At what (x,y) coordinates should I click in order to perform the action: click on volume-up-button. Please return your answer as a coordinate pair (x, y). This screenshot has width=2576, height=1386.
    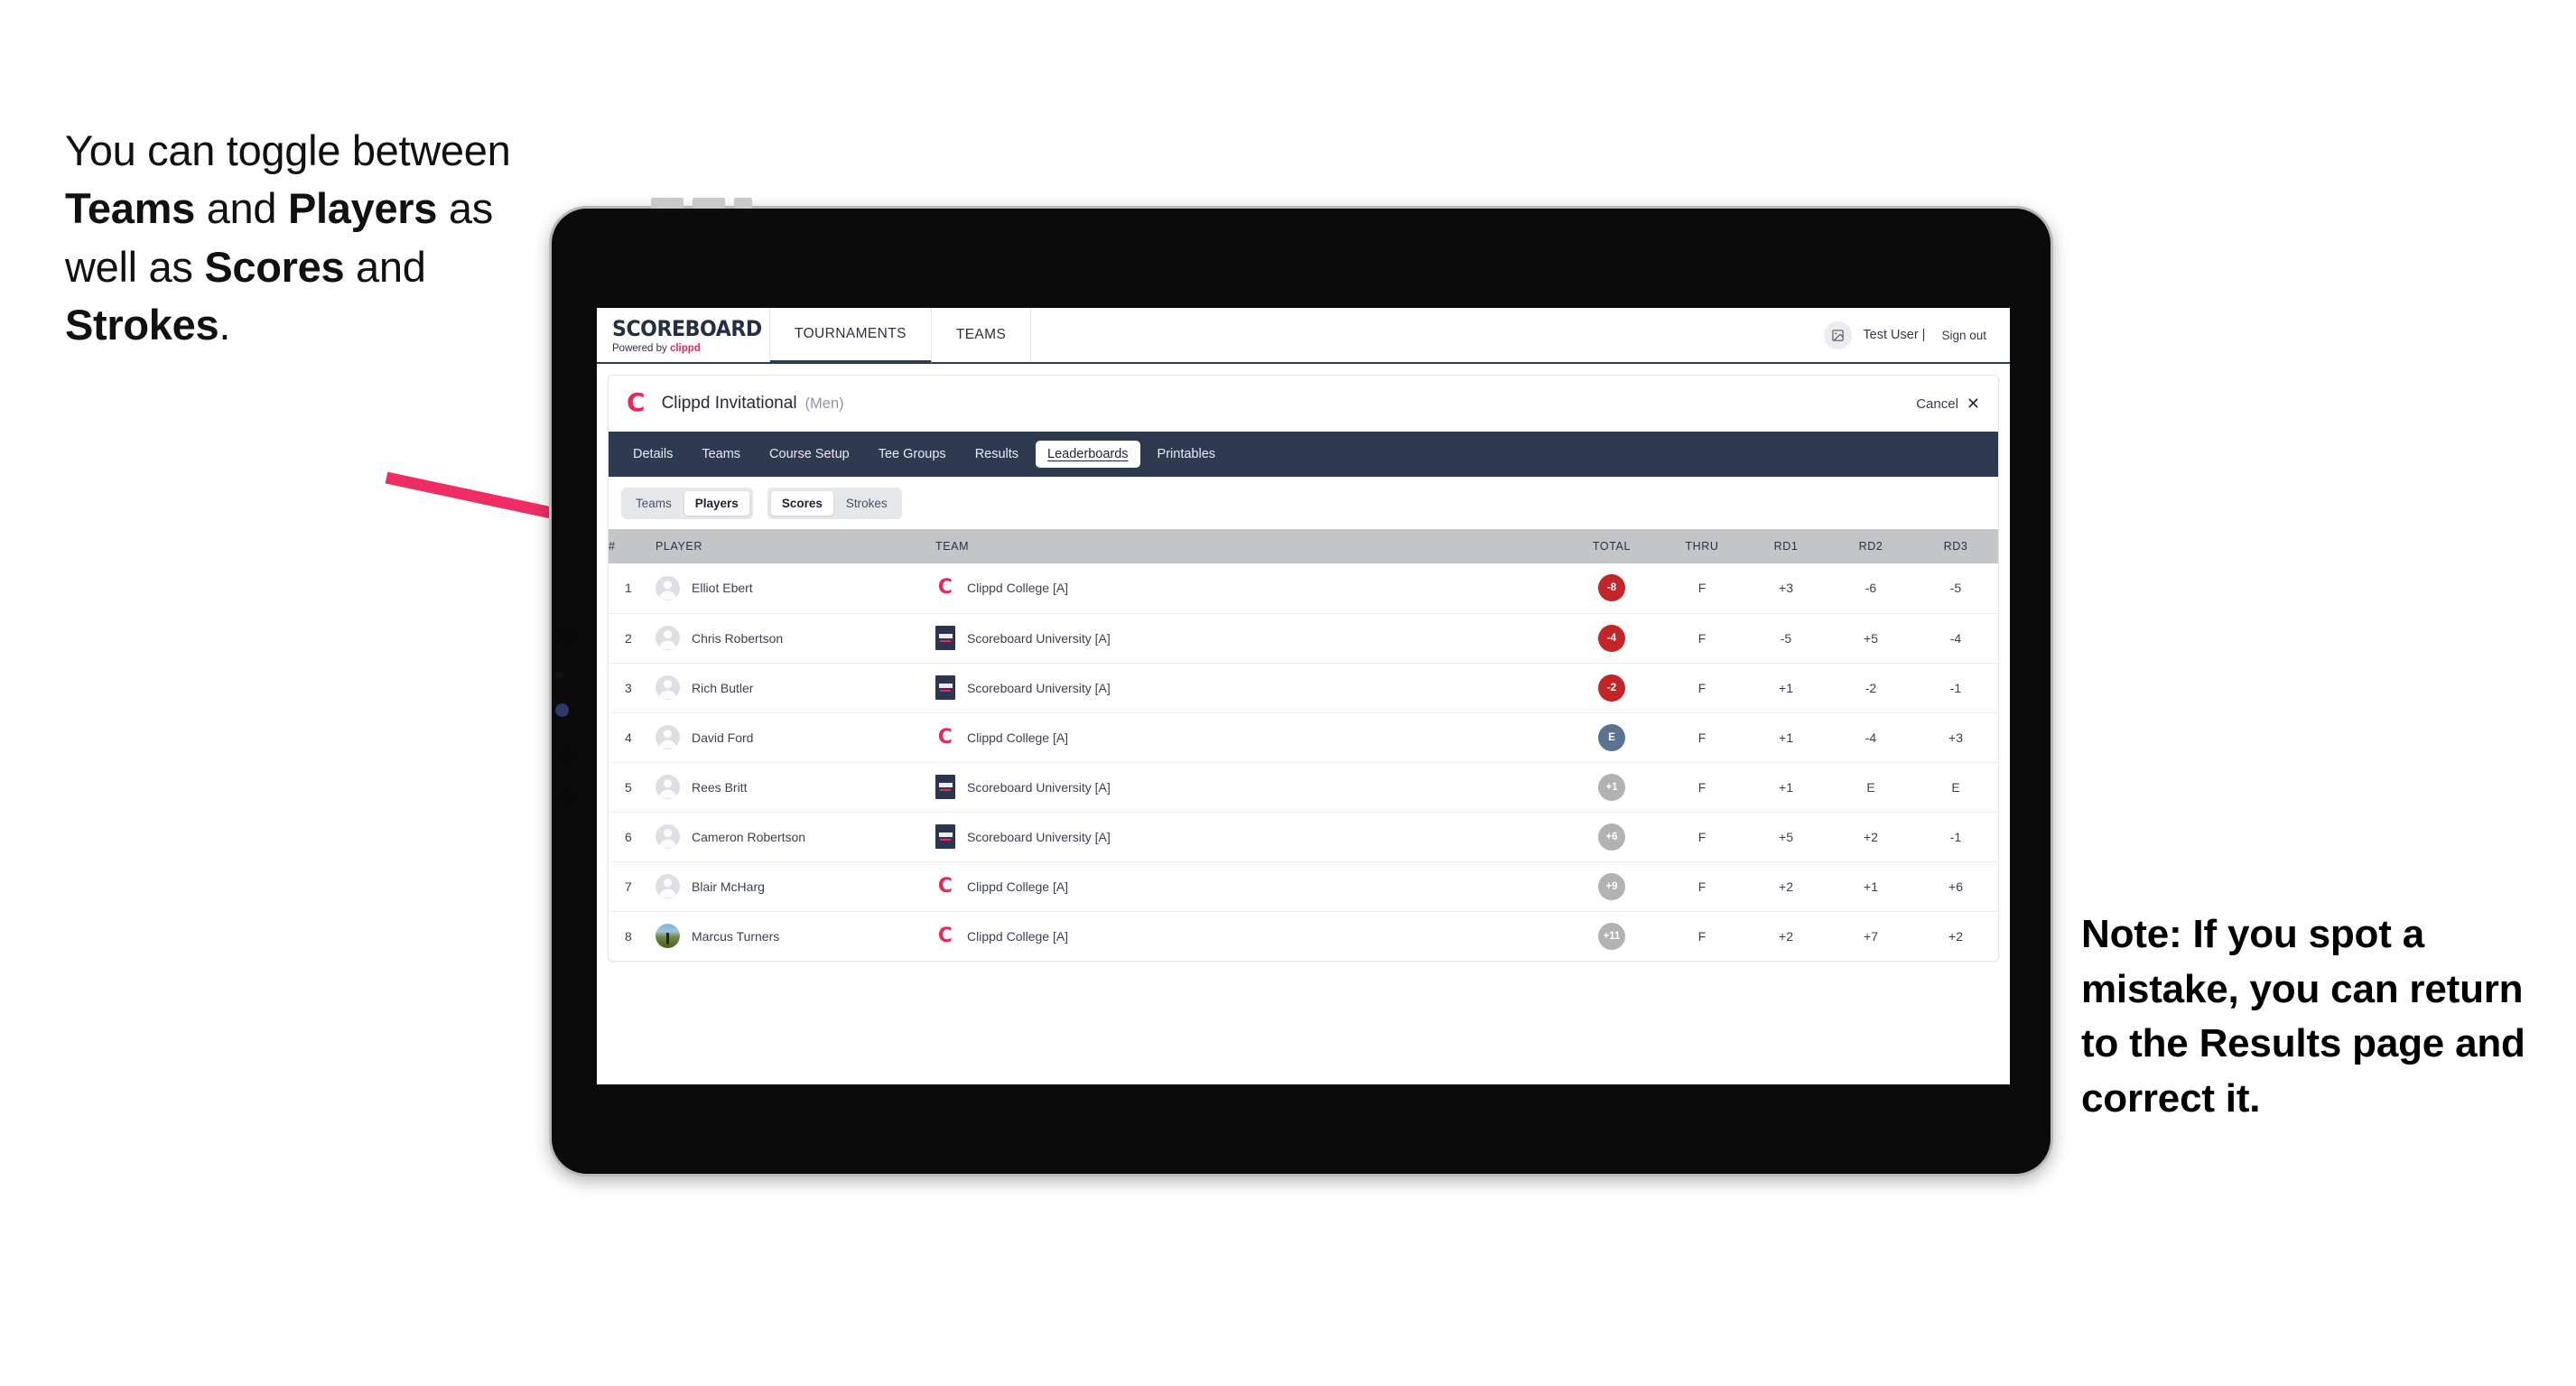
    Looking at the image, I should click on (667, 203).